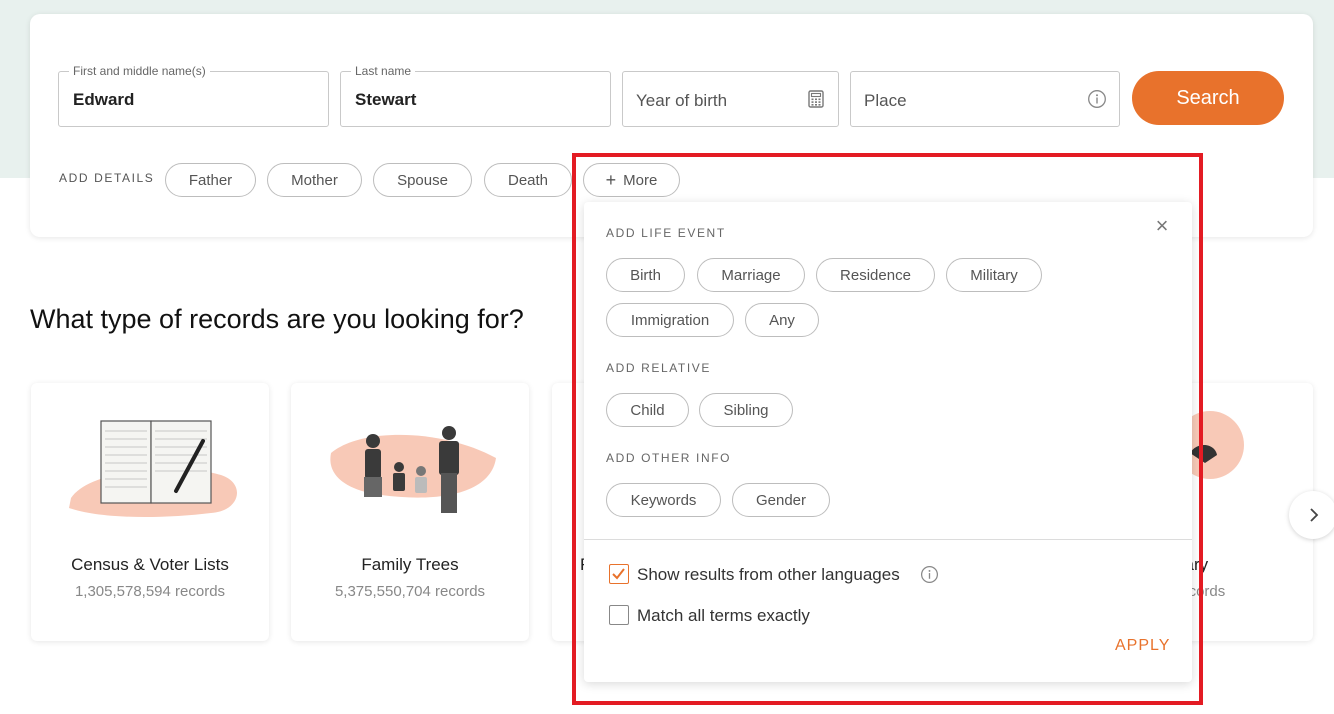 This screenshot has width=1334, height=714. I want to click on other-languages-label: Show results from other languages, so click(768, 574).